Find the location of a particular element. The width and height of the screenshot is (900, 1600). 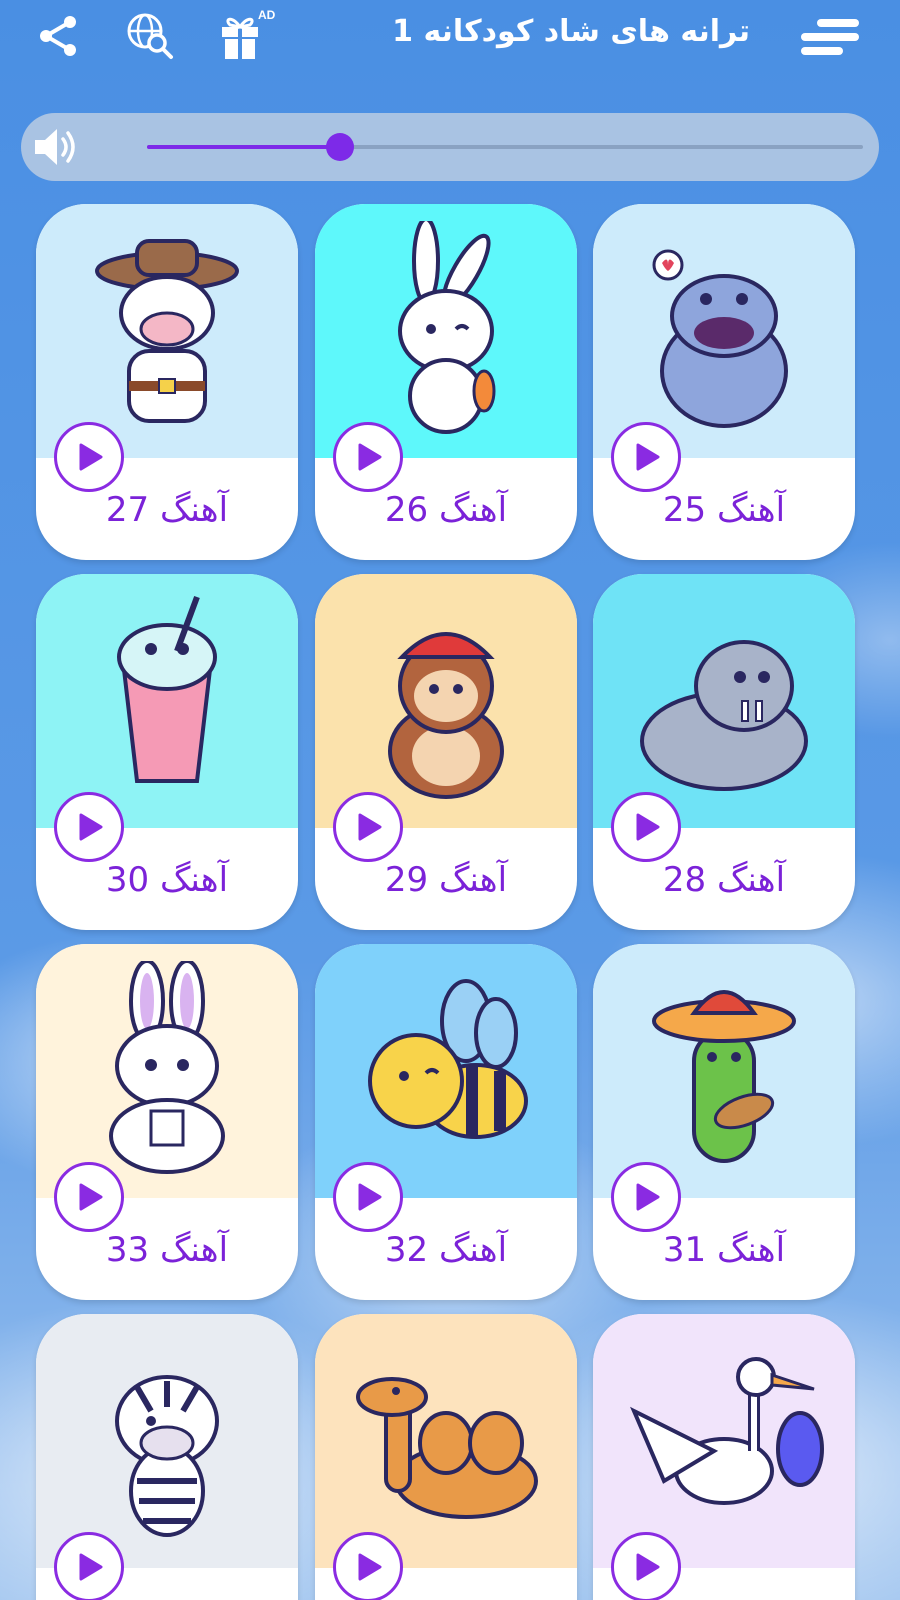

song-card: آهنگ 33 is located at coordinates (167, 1122).